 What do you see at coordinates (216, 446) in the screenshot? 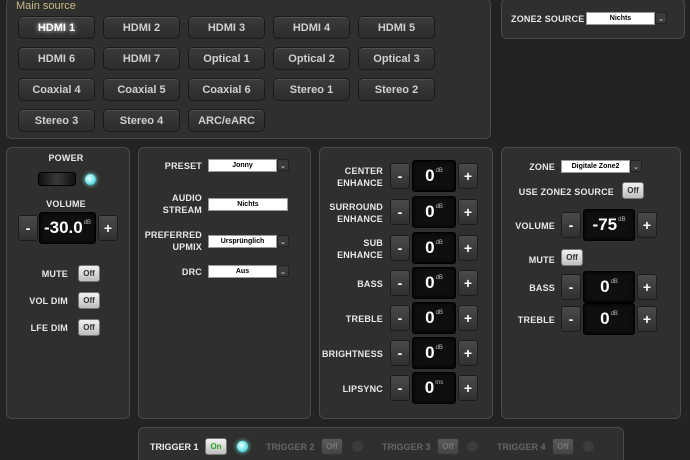
I see `trigger-1-toggle: On` at bounding box center [216, 446].